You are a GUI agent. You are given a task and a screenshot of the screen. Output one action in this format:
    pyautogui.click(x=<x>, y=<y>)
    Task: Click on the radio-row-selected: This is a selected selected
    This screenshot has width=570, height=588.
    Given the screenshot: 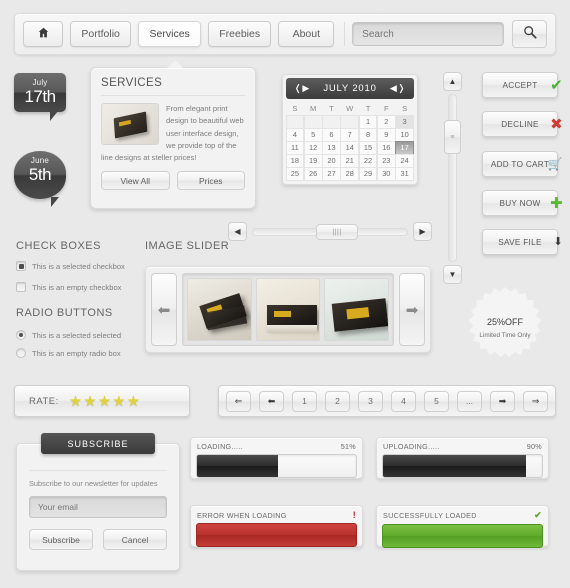 What is the action you would take?
    pyautogui.click(x=68, y=335)
    